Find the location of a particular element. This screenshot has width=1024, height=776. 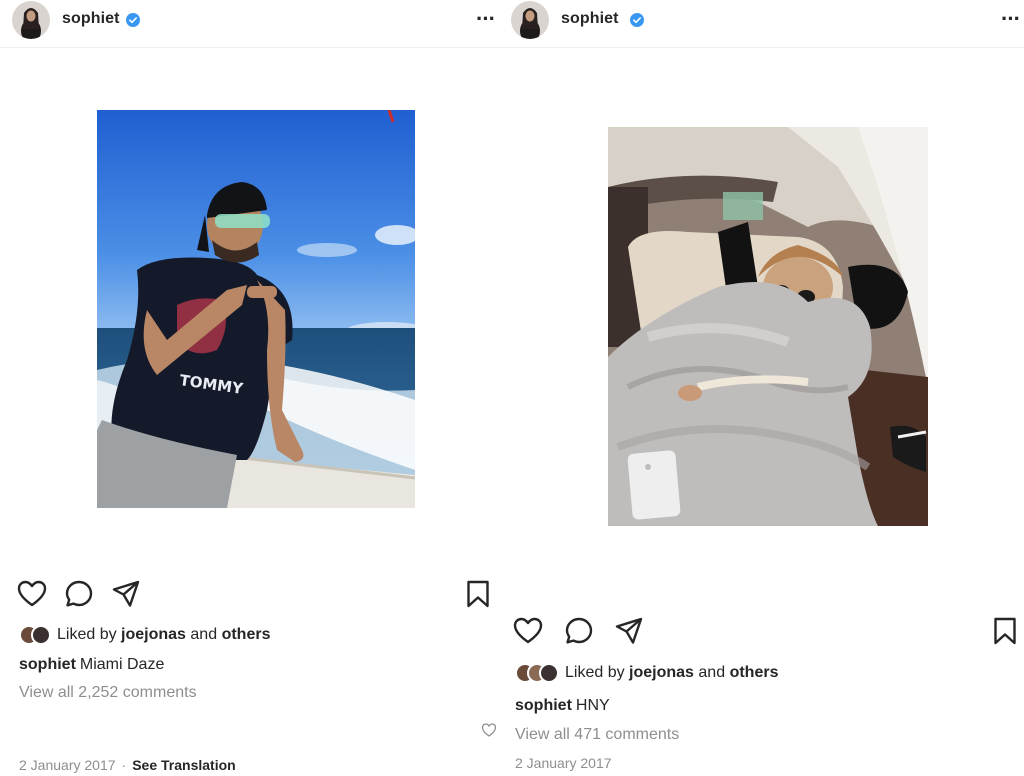

post-date-row: 2 January 2017 · See Translation is located at coordinates (127, 765).